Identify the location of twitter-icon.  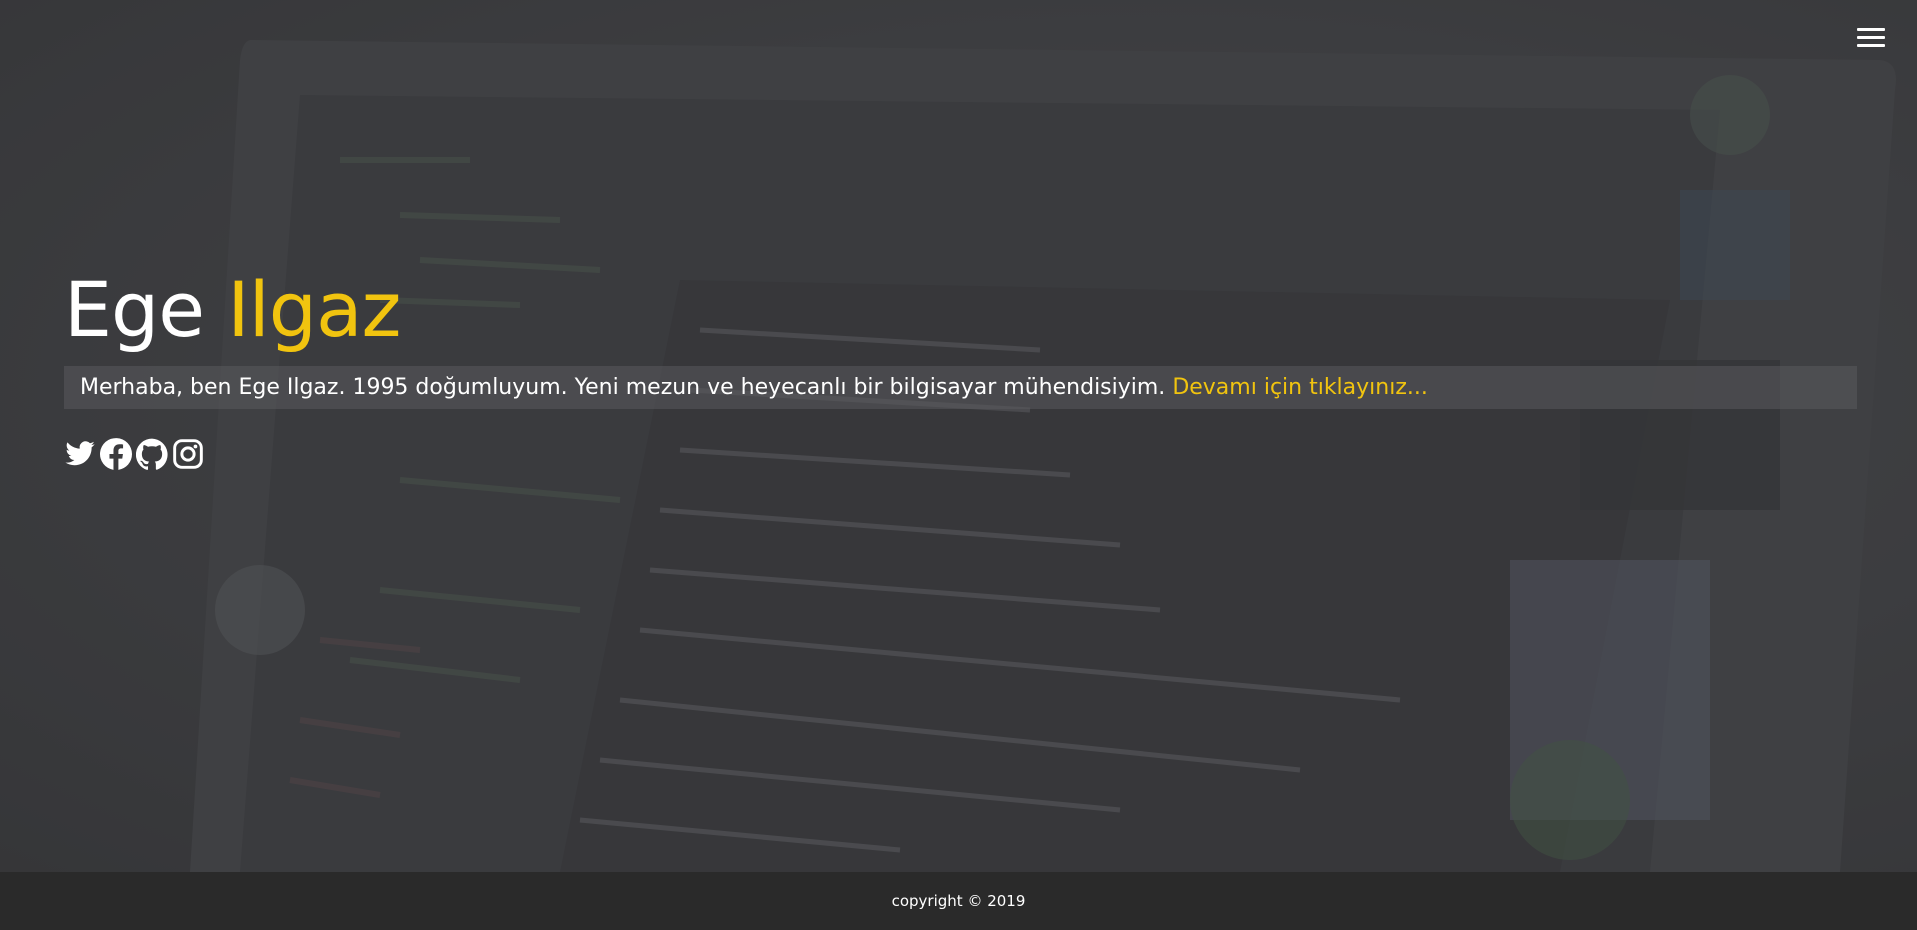
(80, 454).